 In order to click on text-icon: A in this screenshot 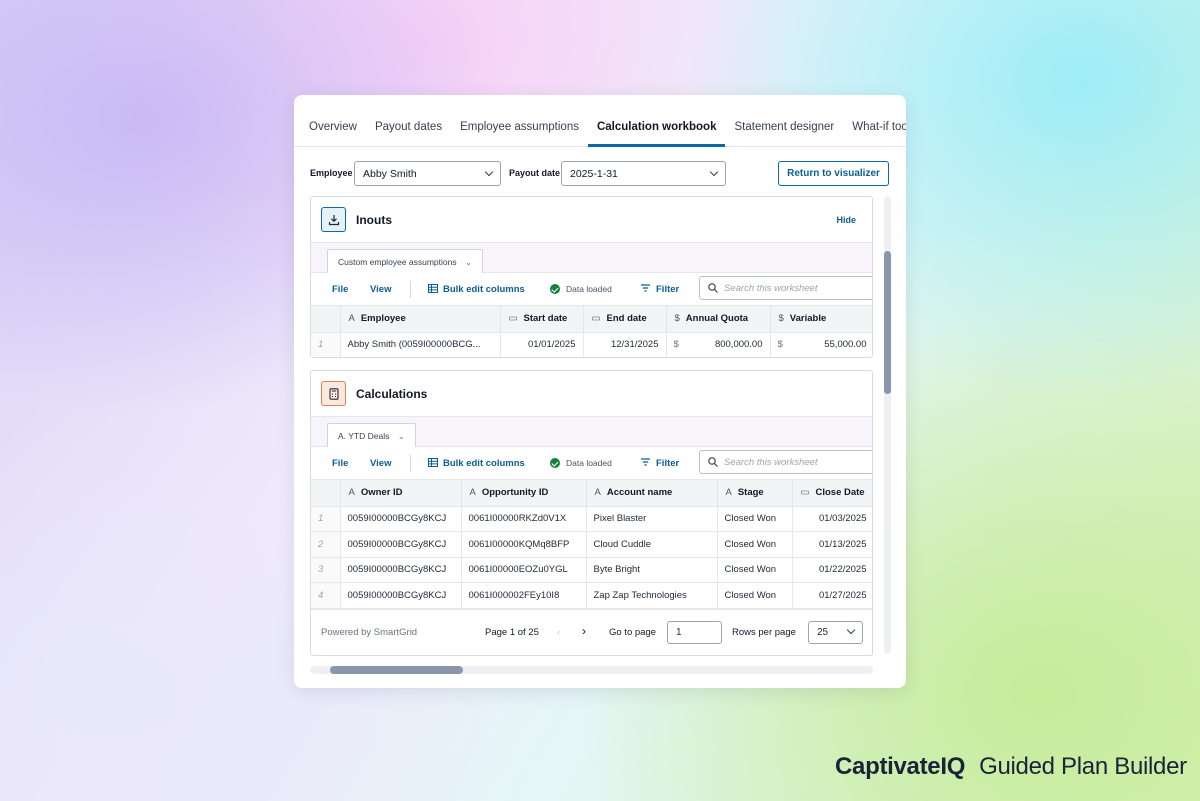, I will do `click(728, 493)`.